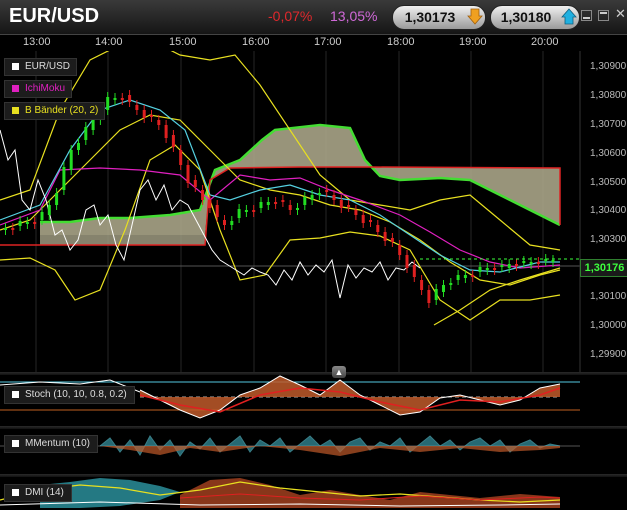  Describe the element at coordinates (401, 42) in the screenshot. I see `time-label: 18:00` at that location.